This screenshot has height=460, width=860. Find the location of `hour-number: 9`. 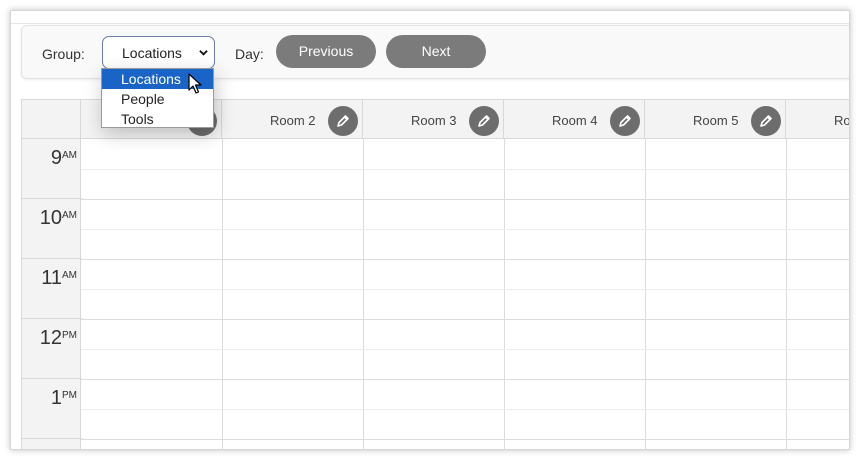

hour-number: 9 is located at coordinates (56, 158).